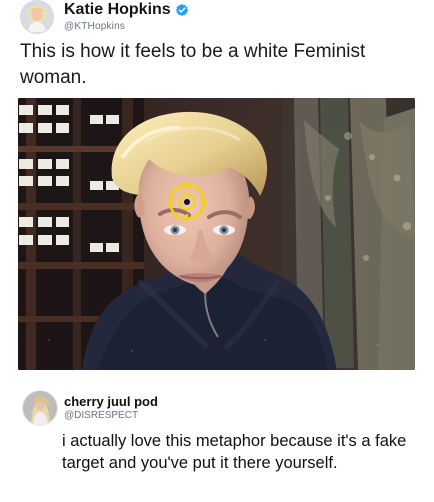 The width and height of the screenshot is (434, 502). Describe the element at coordinates (126, 27) in the screenshot. I see `author-handle: @KTHopkins` at that location.